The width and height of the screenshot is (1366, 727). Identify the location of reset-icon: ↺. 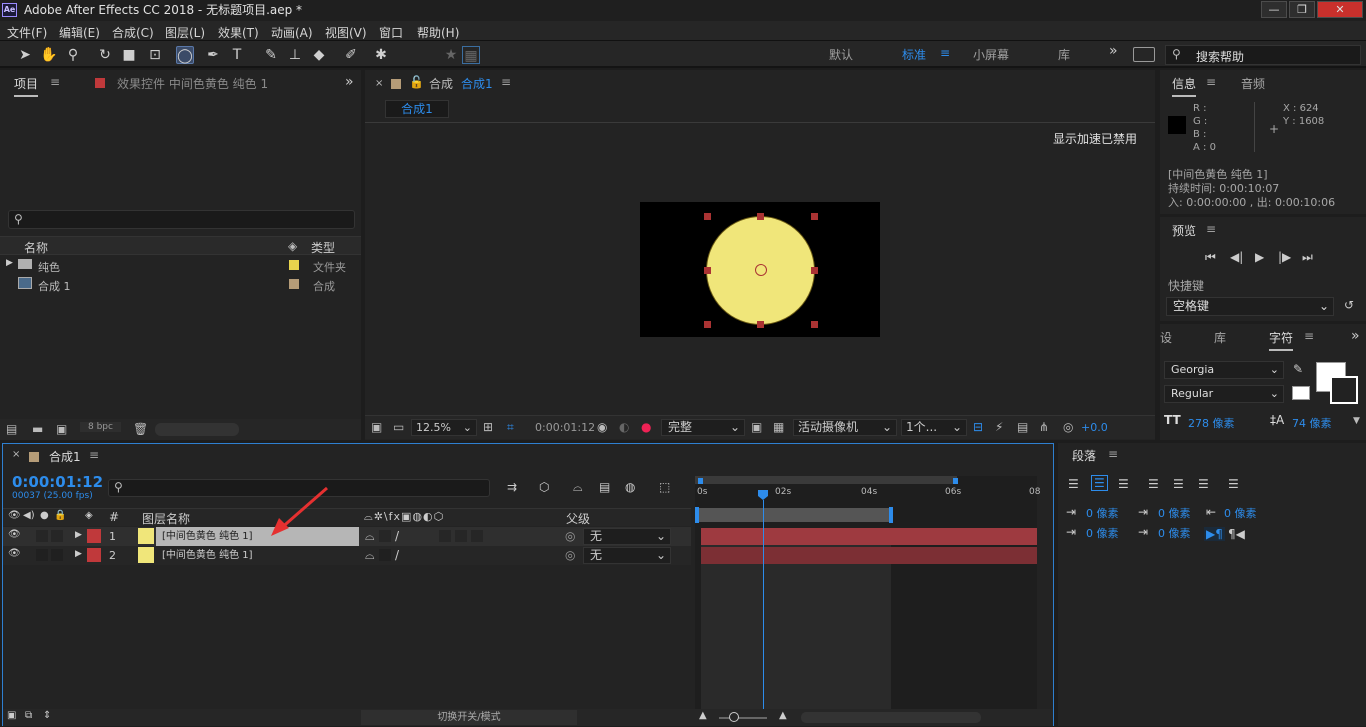
(1349, 305).